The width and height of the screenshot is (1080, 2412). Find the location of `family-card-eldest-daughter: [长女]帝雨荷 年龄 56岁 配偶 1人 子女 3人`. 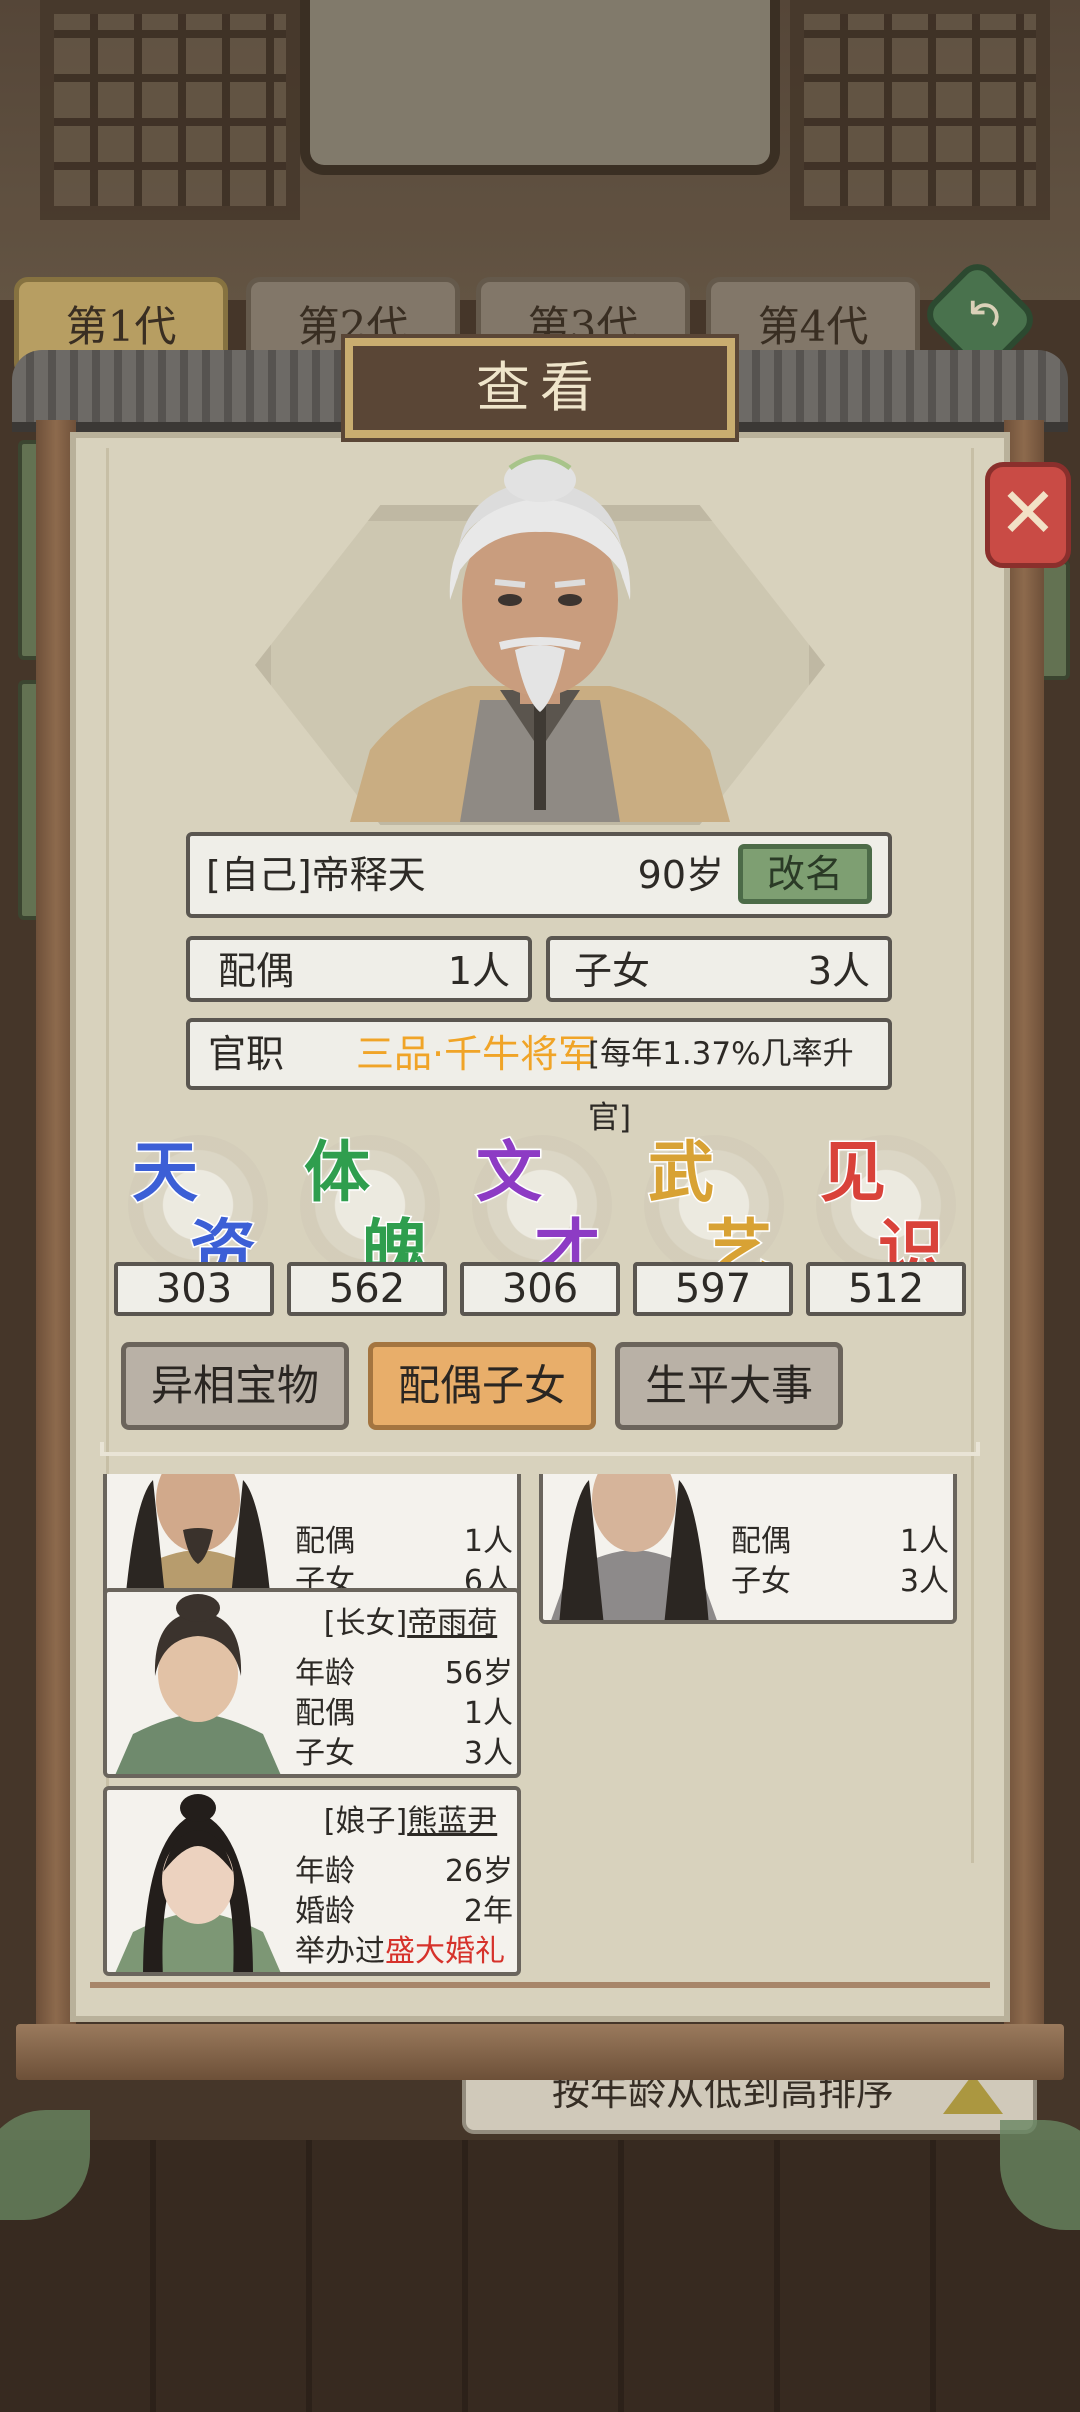

family-card-eldest-daughter: [长女]帝雨荷 年龄 56岁 配偶 1人 子女 3人 is located at coordinates (312, 1683).